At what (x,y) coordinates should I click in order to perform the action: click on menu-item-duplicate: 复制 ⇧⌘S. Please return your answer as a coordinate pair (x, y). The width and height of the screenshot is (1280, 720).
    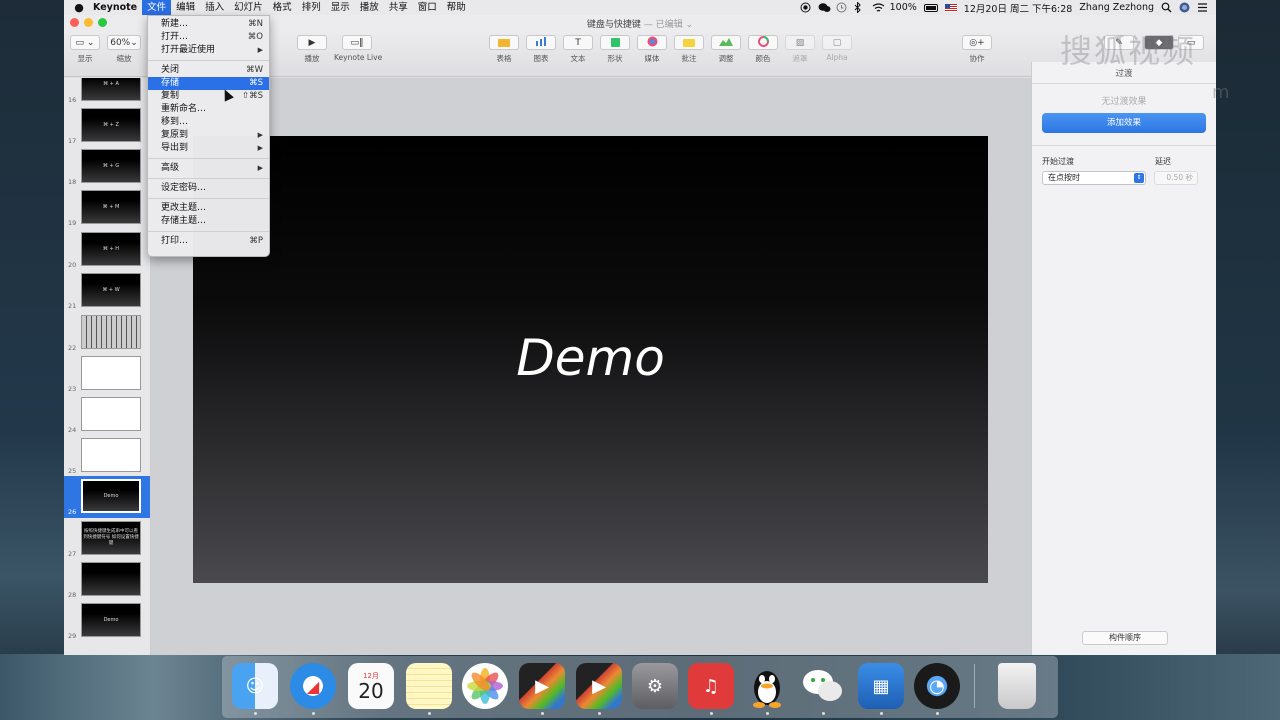
    Looking at the image, I should click on (208, 96).